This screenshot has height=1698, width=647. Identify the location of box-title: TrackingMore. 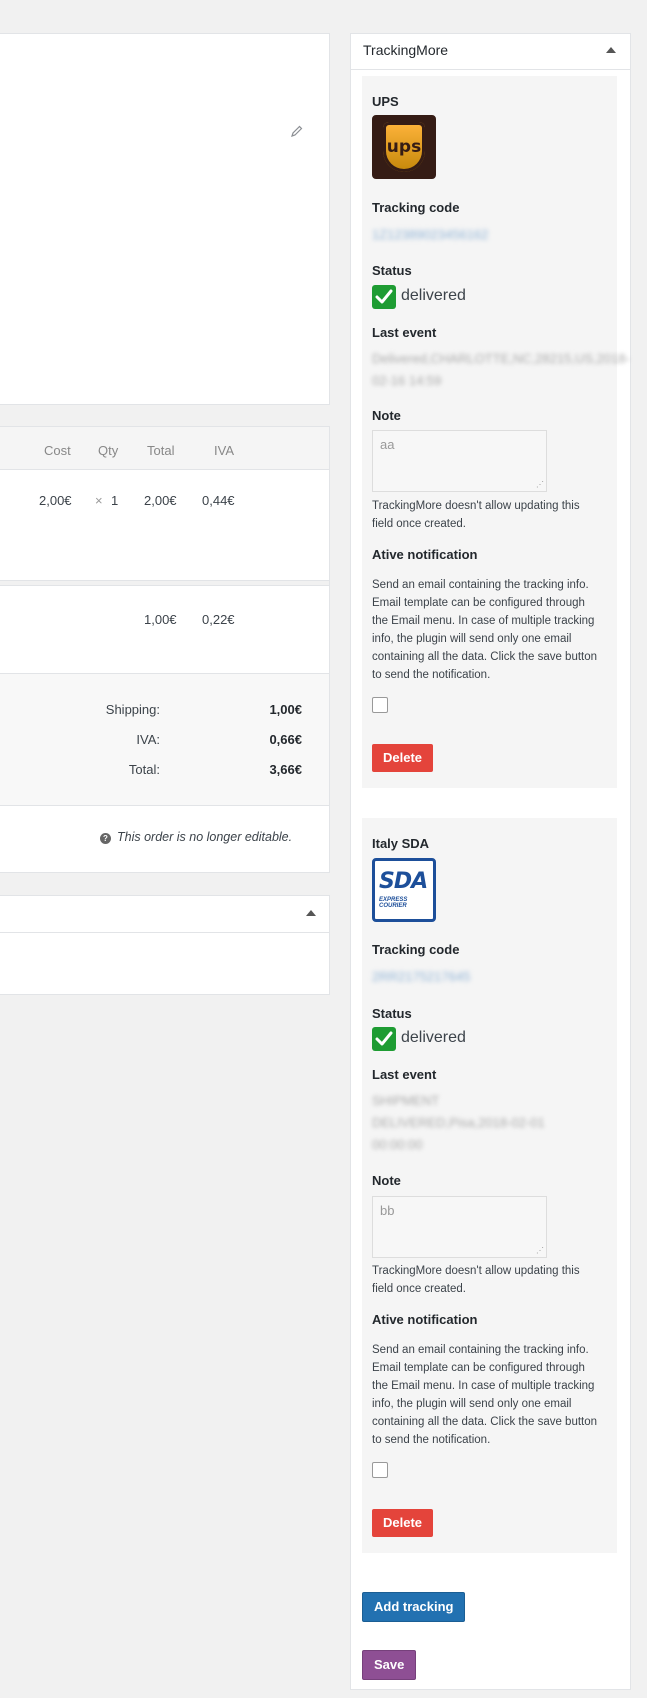
(406, 50).